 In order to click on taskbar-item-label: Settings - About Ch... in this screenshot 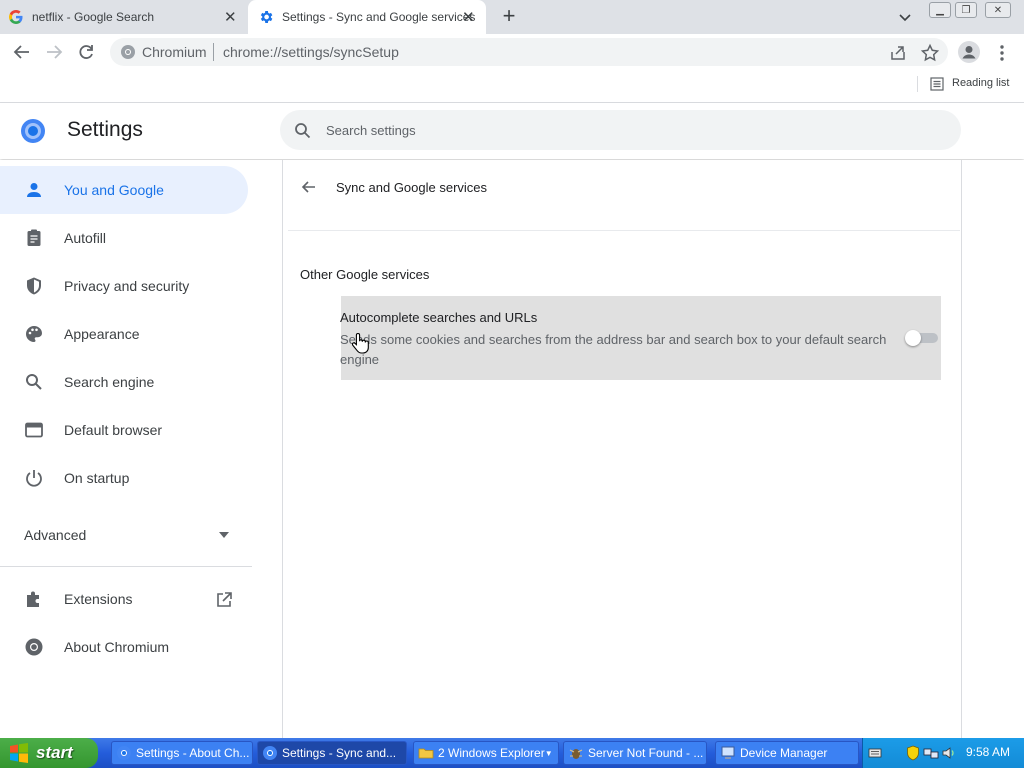, I will do `click(193, 753)`.